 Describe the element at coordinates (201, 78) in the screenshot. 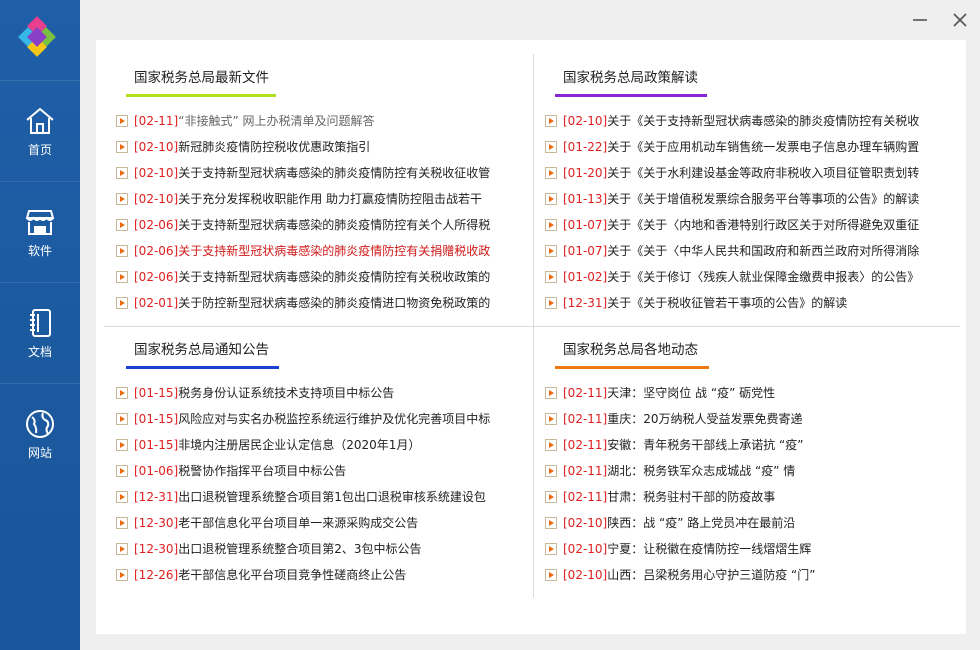

I see `section-title: 国家税务总局最新文件` at that location.